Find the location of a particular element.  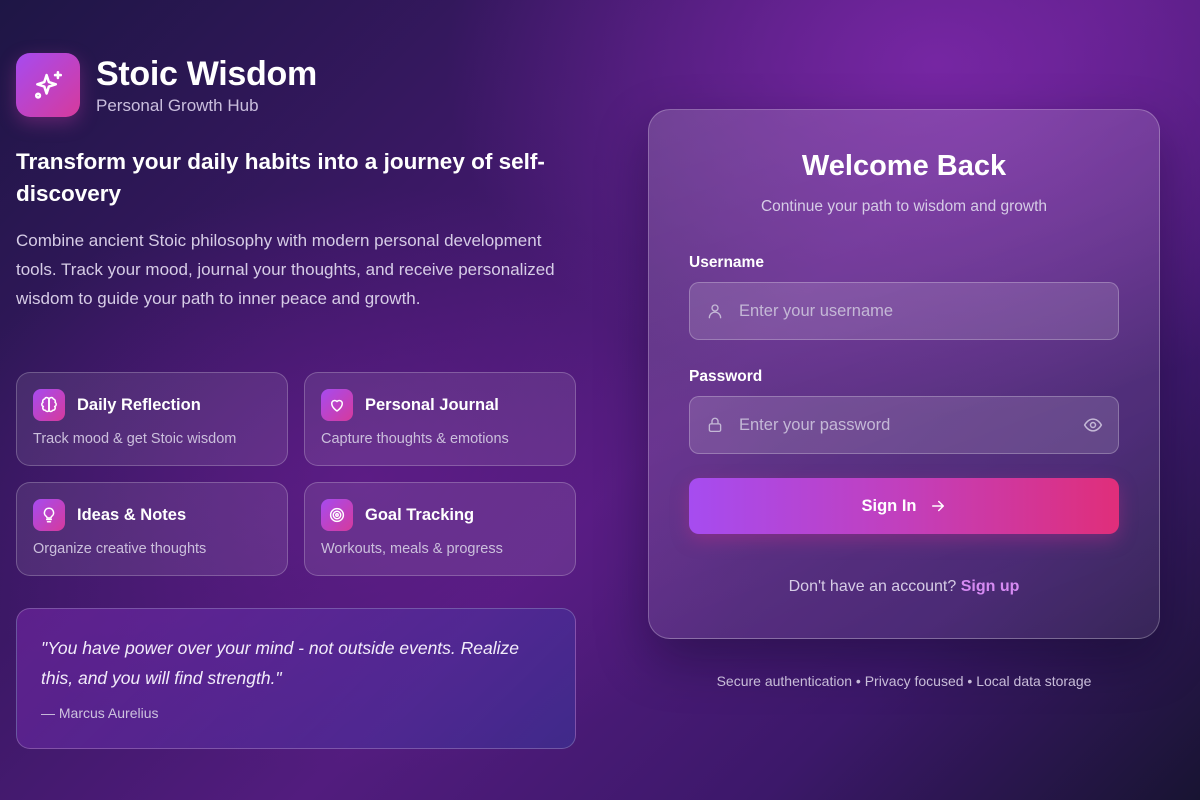

eye-icon is located at coordinates (1093, 425).